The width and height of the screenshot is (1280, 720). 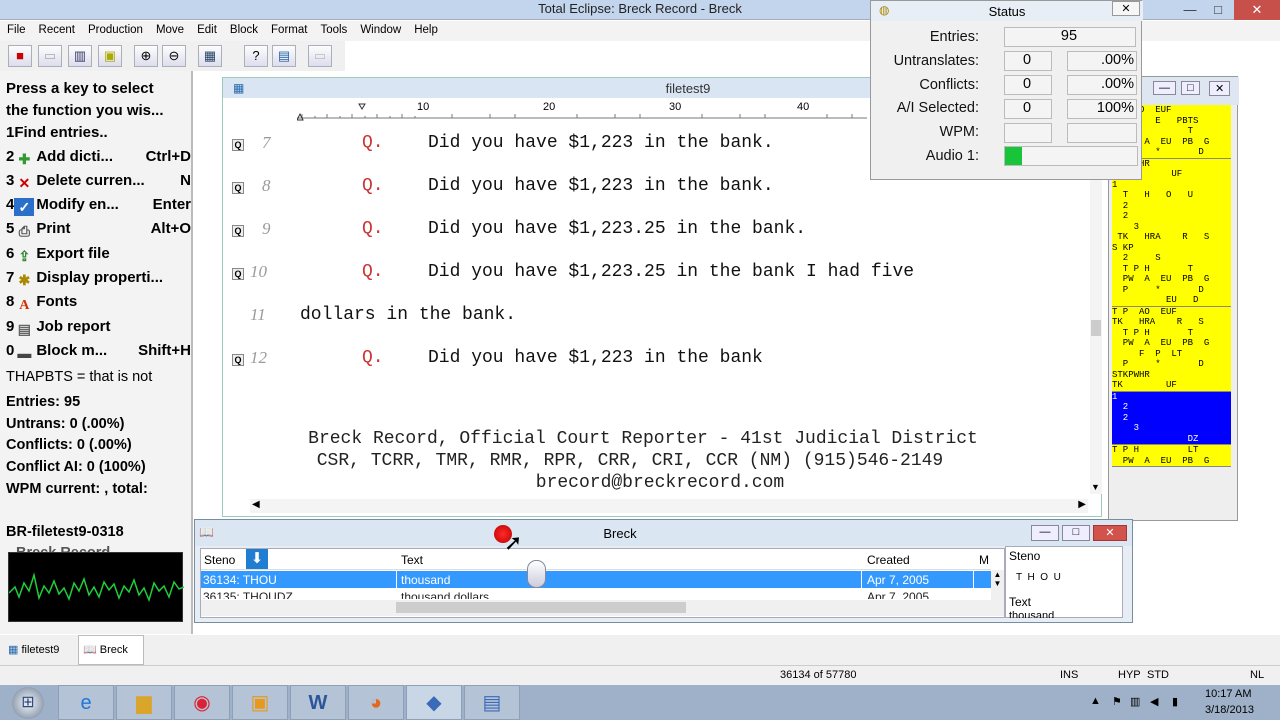 I want to click on menu-help: Help, so click(x=425, y=28).